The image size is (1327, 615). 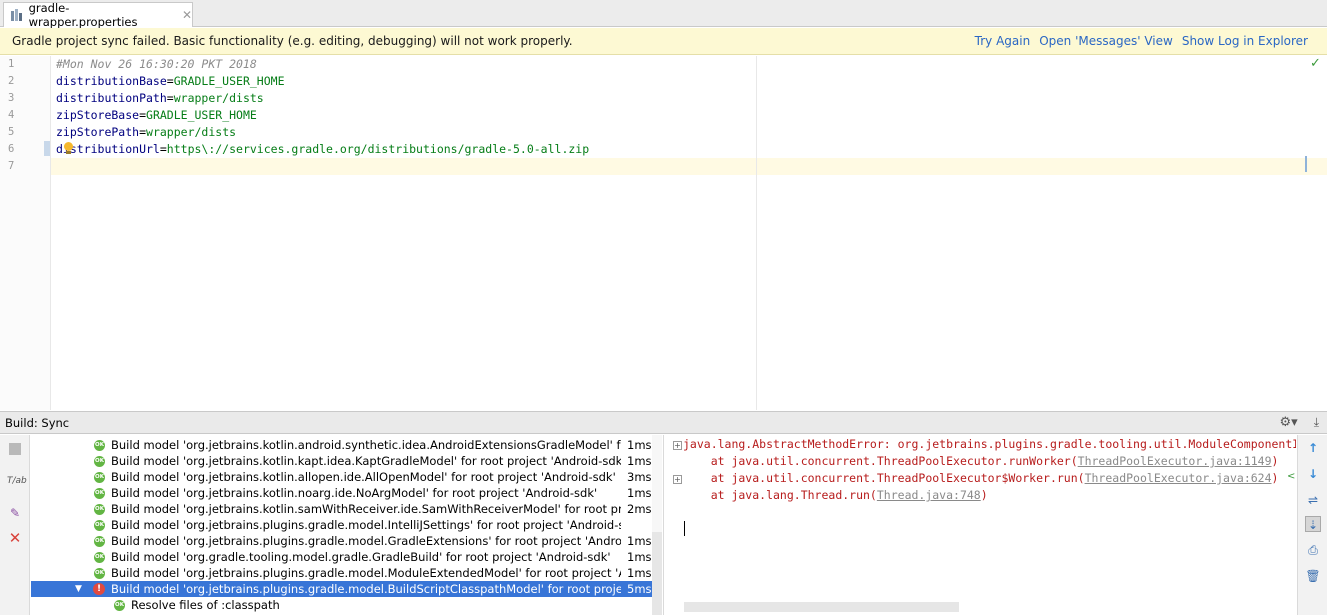 I want to click on soft-wrap-icon: ⇌, so click(x=1313, y=500).